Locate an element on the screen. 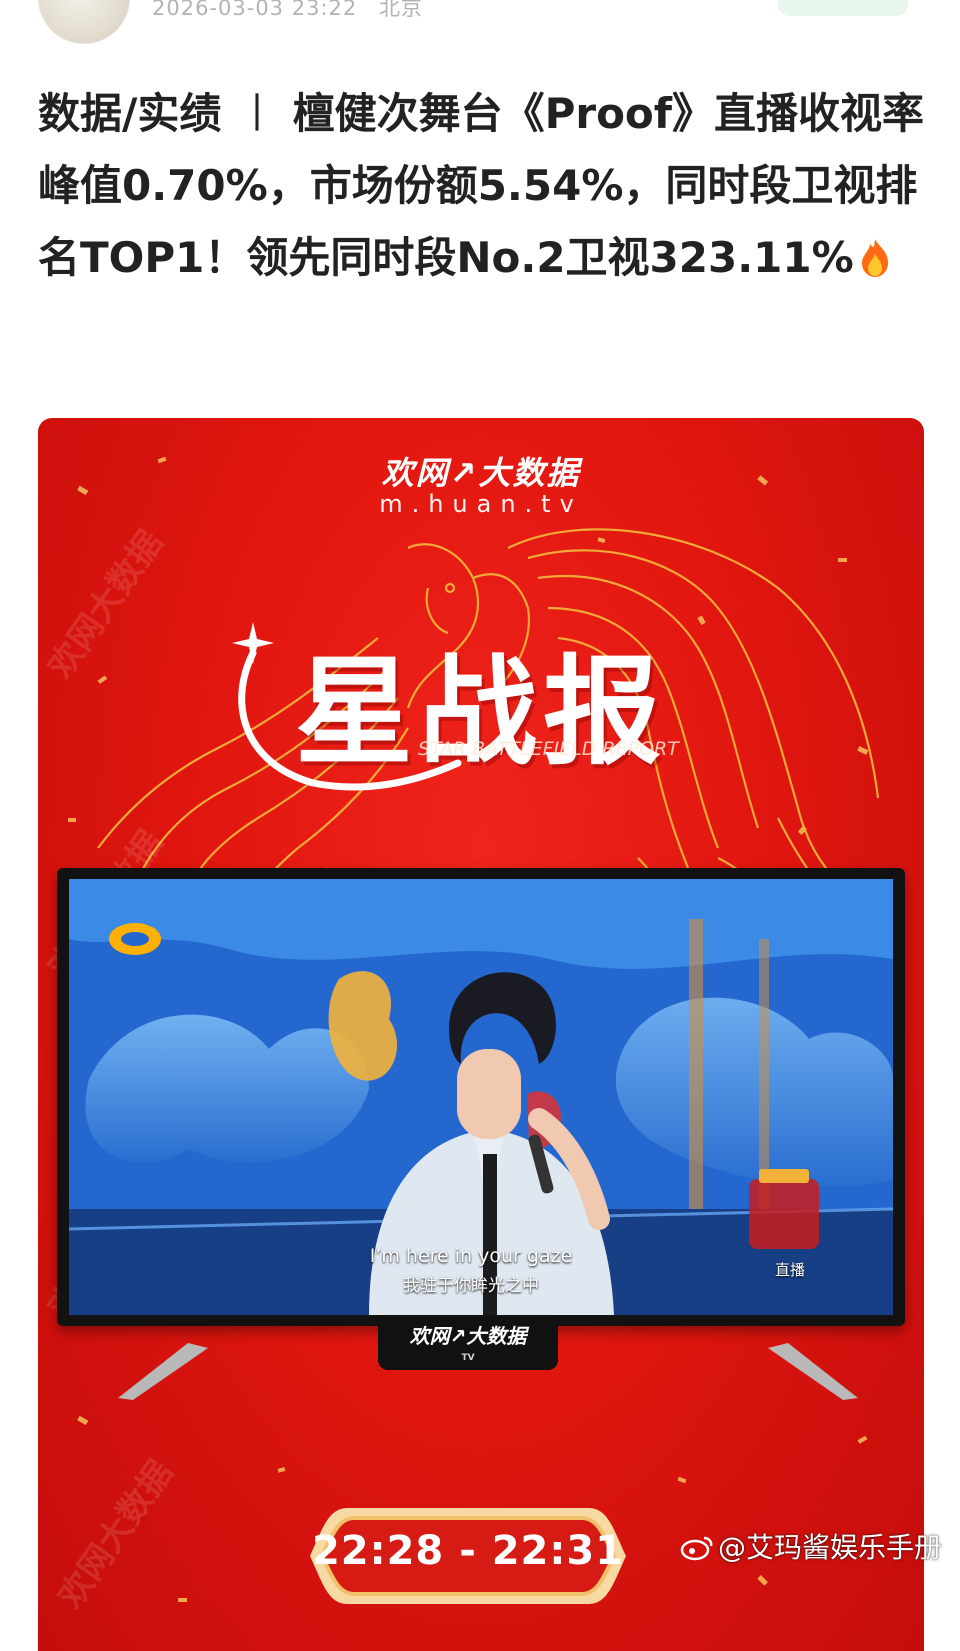 The width and height of the screenshot is (960, 1651). follow-button is located at coordinates (843, 8).